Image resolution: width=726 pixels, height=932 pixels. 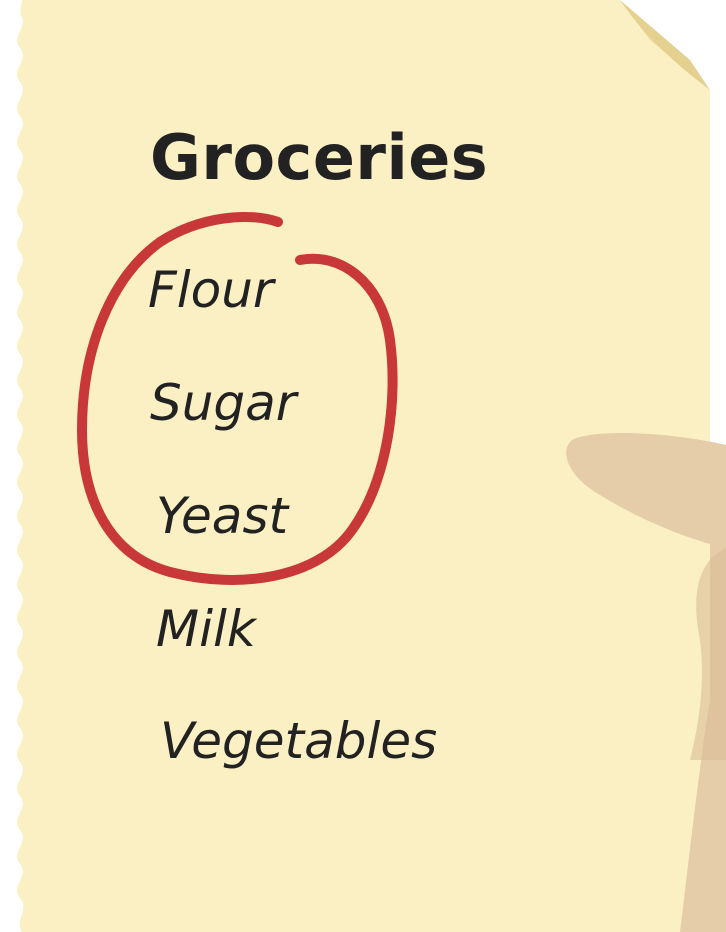 I want to click on page-title: Groceries, so click(x=319, y=157).